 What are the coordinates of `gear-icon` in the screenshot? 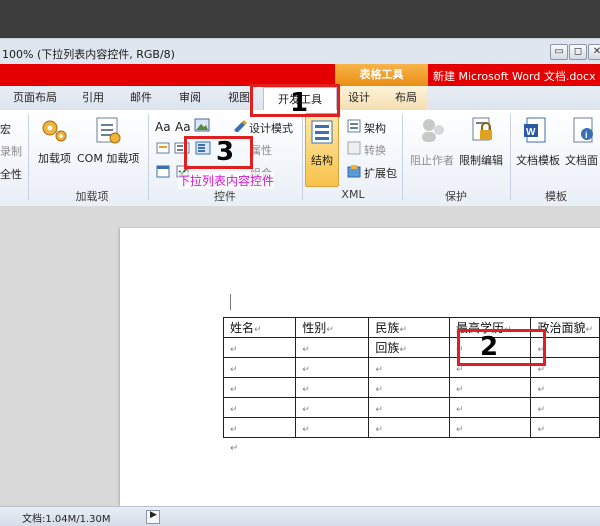 It's located at (54, 131).